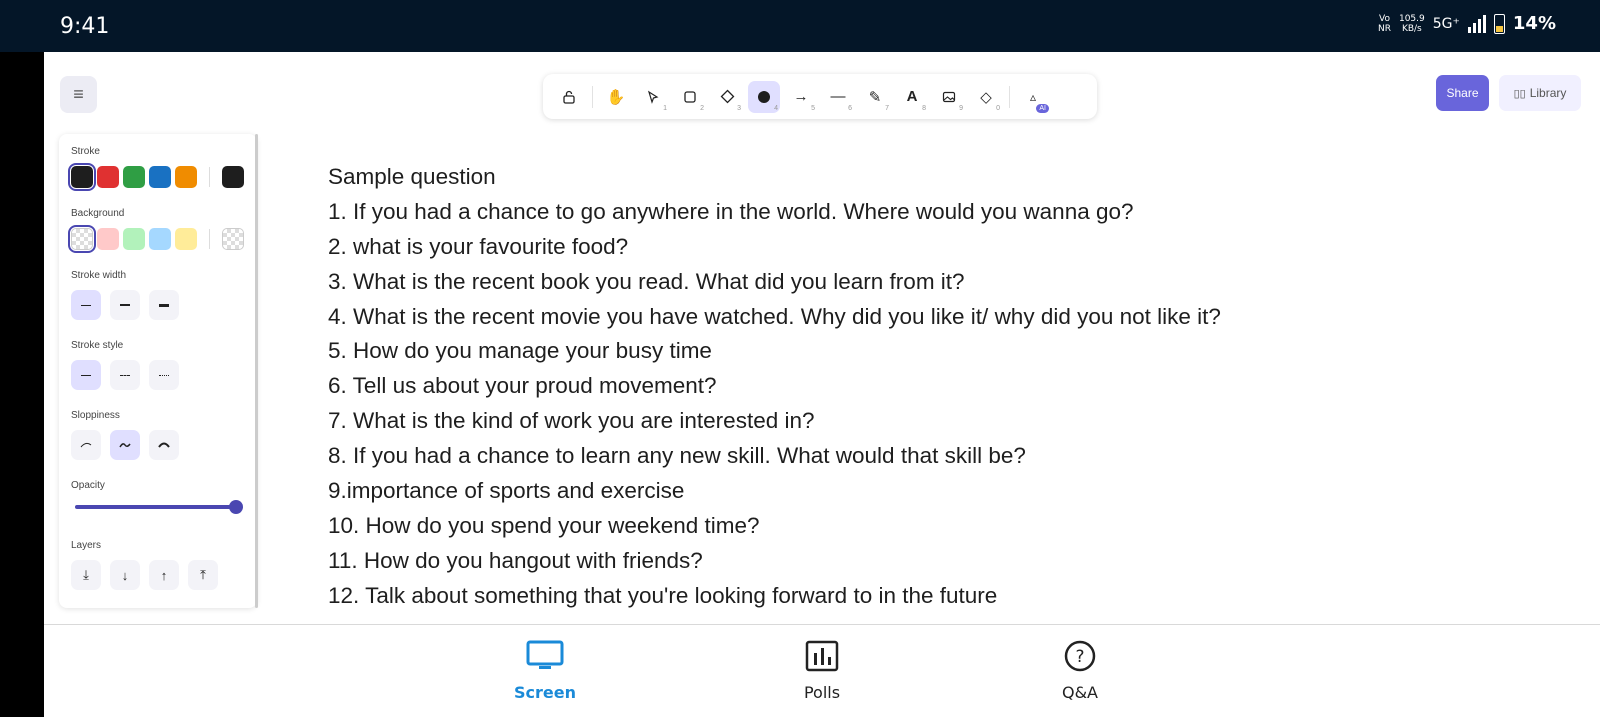 The width and height of the screenshot is (1600, 717). I want to click on selection-tool-button: 1, so click(653, 97).